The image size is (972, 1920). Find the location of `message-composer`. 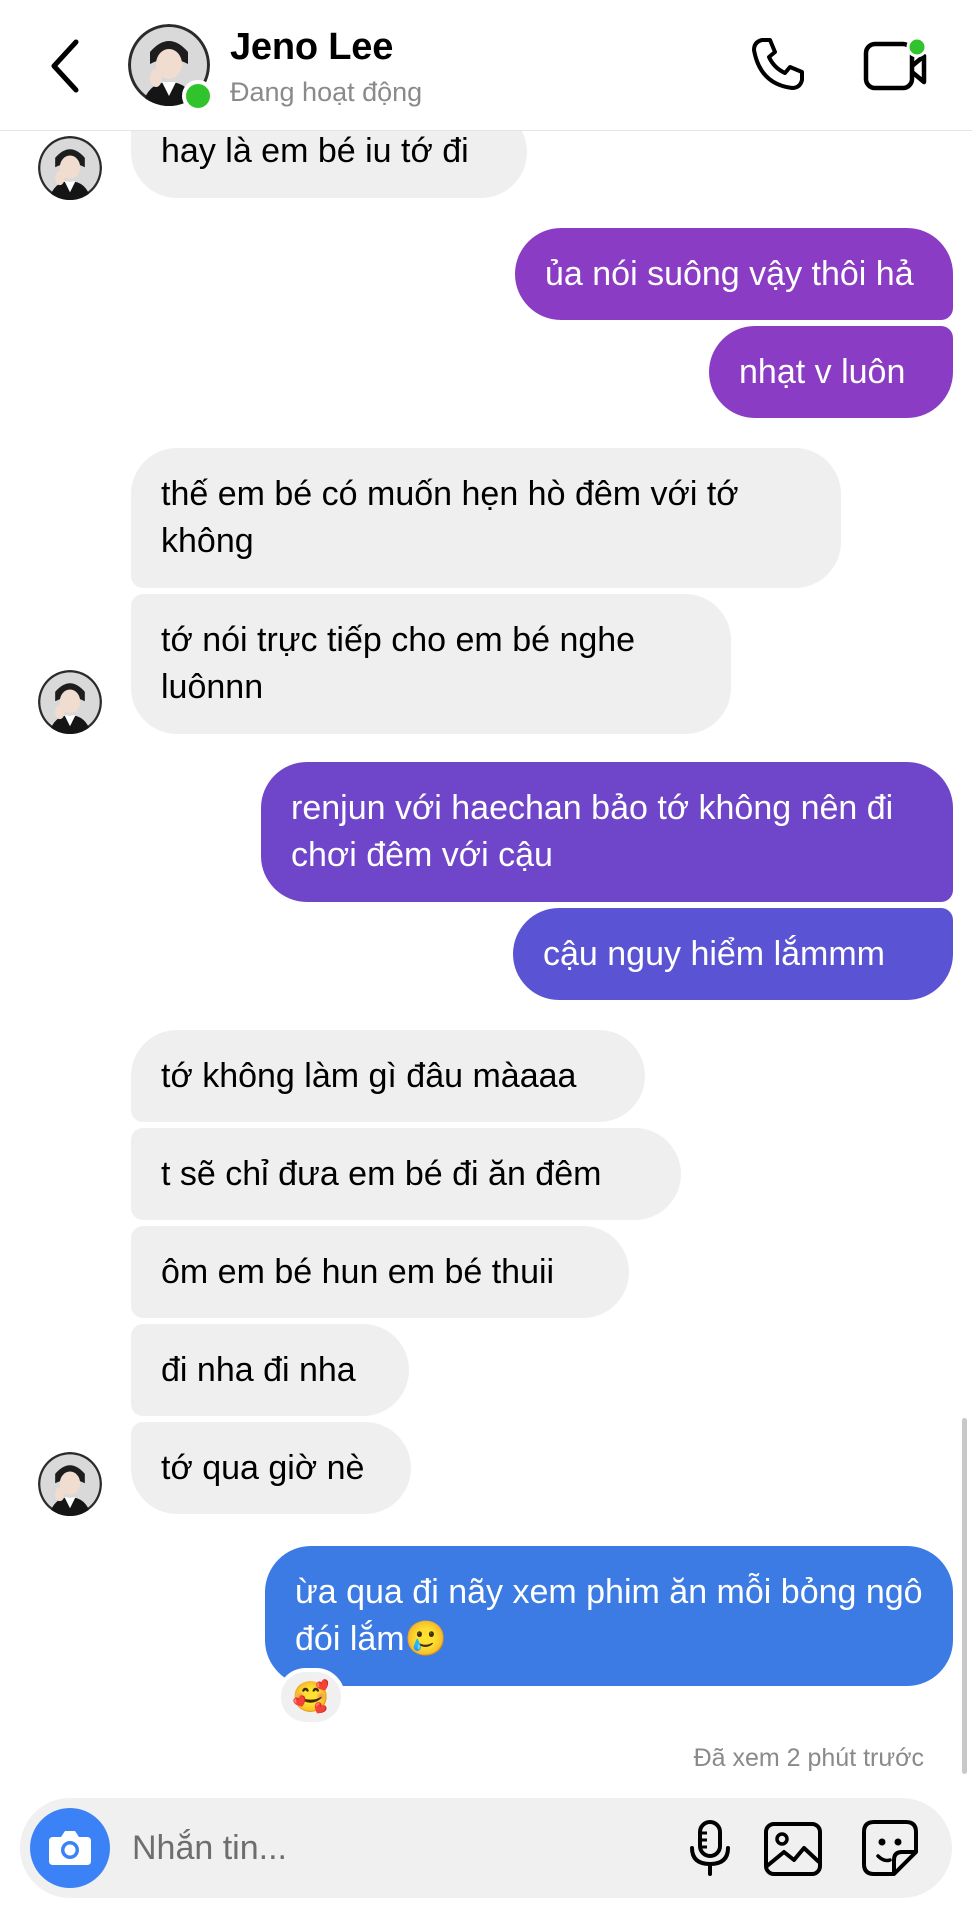

message-composer is located at coordinates (486, 1848).